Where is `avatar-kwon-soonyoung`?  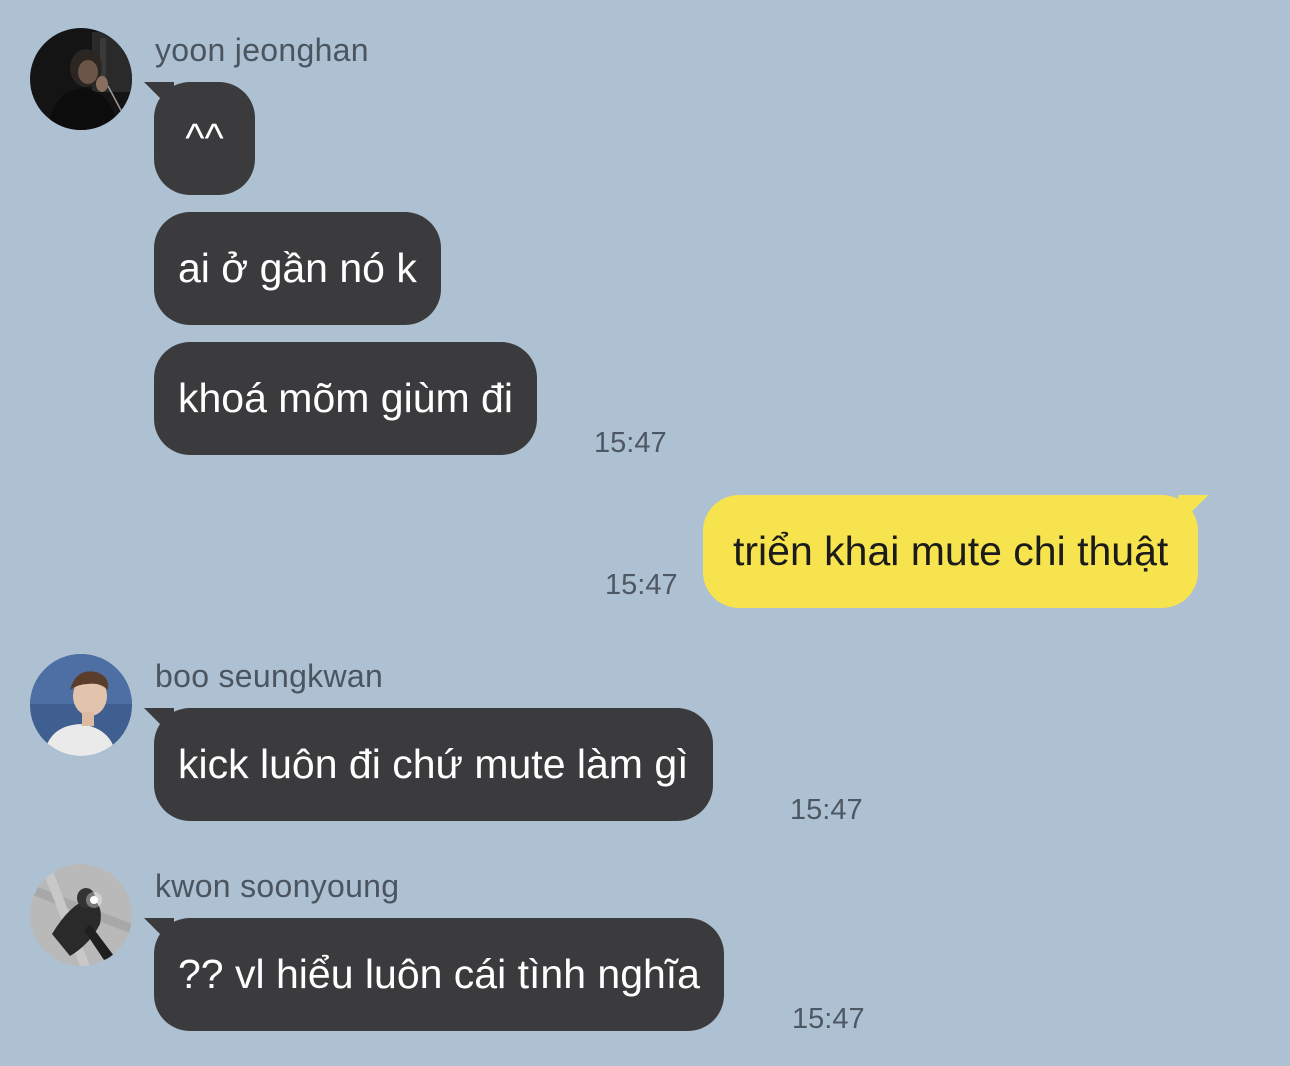 avatar-kwon-soonyoung is located at coordinates (81, 915).